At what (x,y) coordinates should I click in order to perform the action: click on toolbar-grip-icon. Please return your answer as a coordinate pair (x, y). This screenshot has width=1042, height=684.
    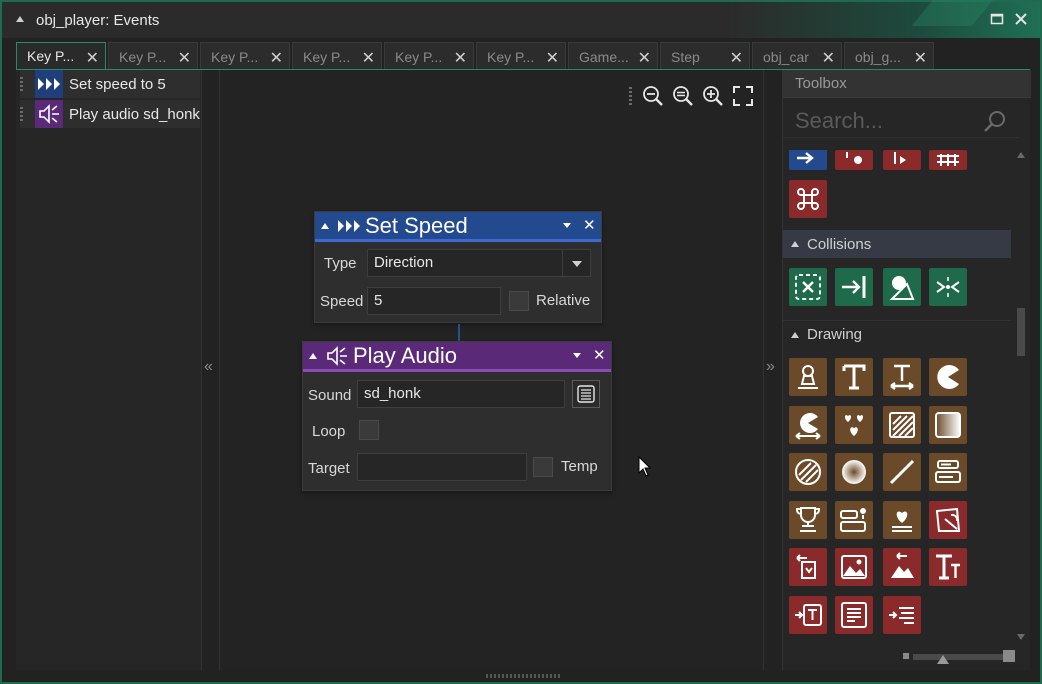
    Looking at the image, I should click on (630, 96).